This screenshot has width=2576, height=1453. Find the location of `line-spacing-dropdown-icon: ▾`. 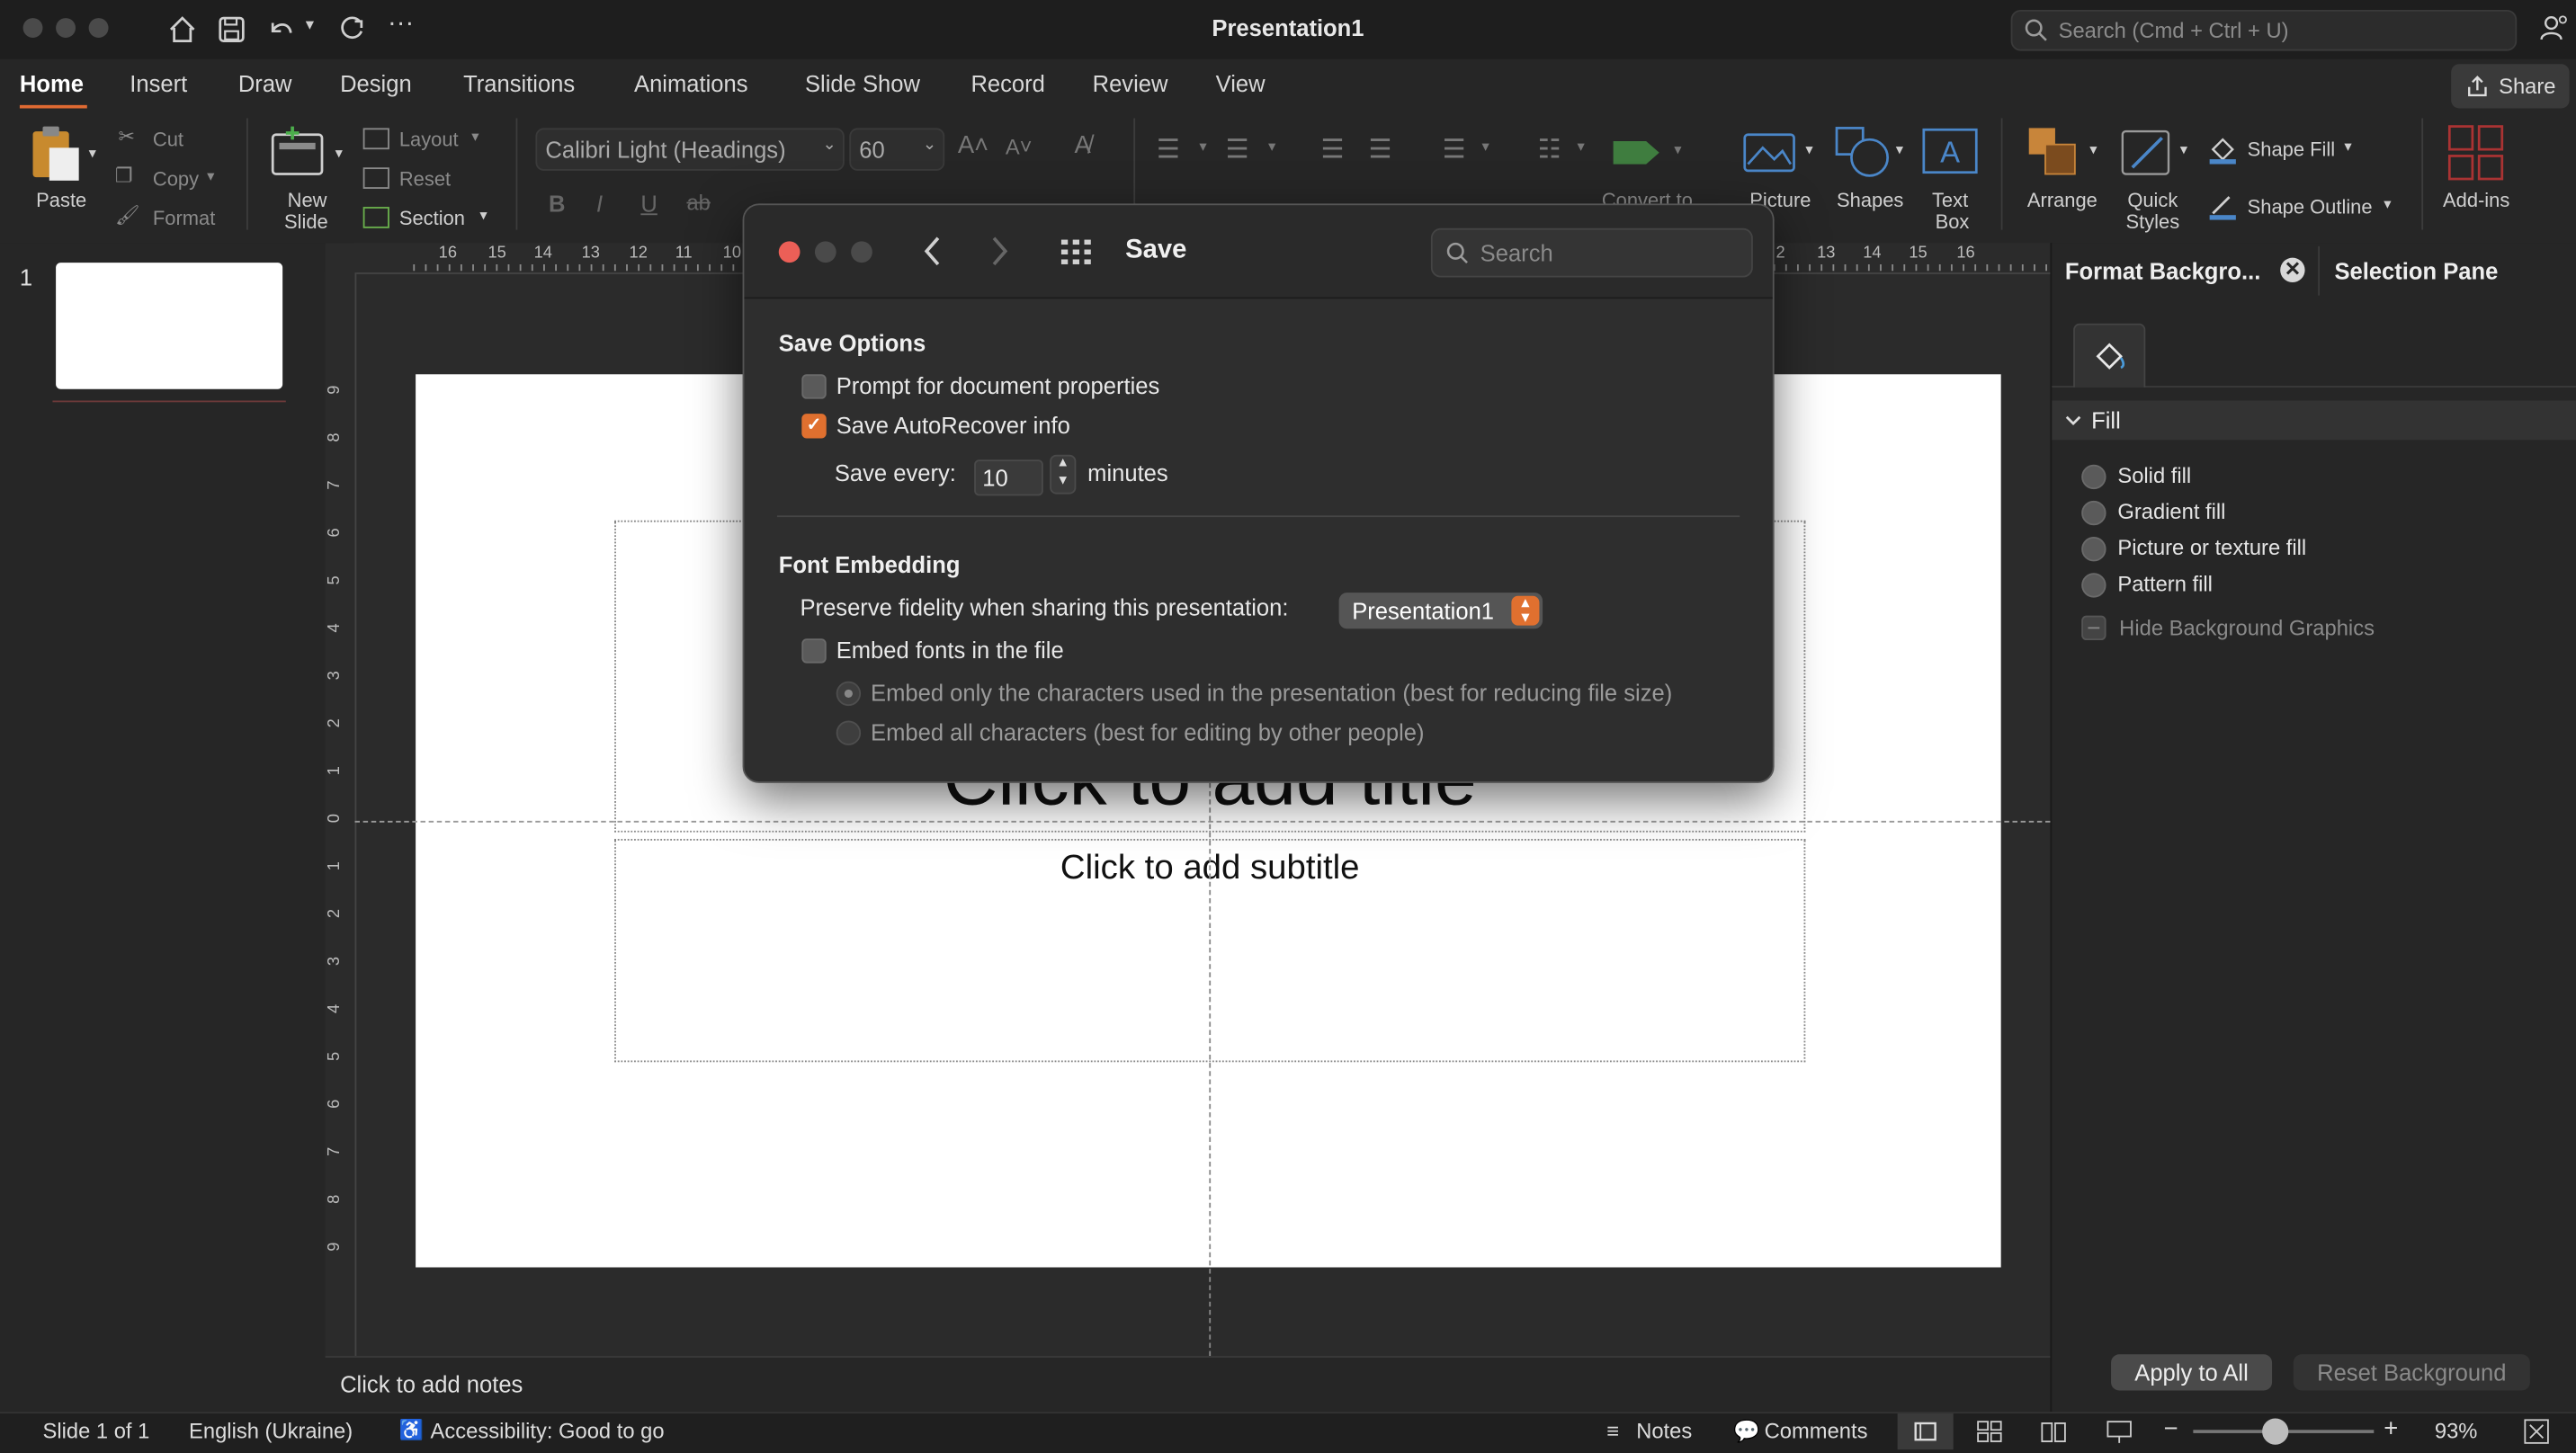

line-spacing-dropdown-icon: ▾ is located at coordinates (1485, 147).